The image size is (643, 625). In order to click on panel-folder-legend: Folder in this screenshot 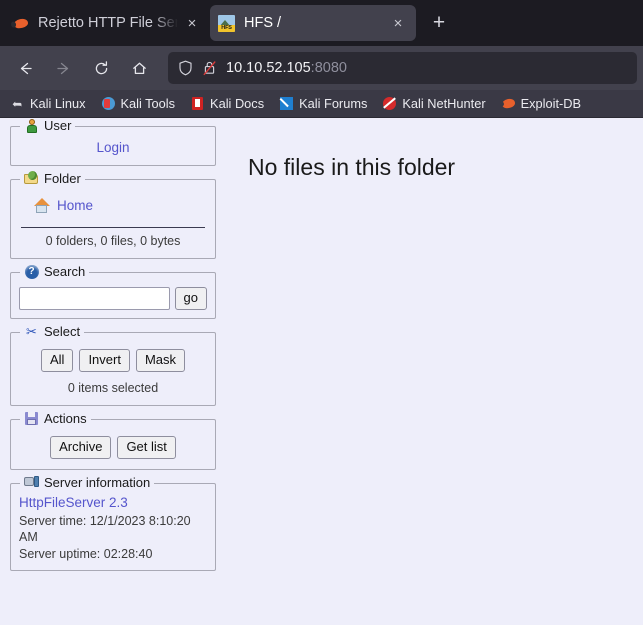, I will do `click(52, 178)`.